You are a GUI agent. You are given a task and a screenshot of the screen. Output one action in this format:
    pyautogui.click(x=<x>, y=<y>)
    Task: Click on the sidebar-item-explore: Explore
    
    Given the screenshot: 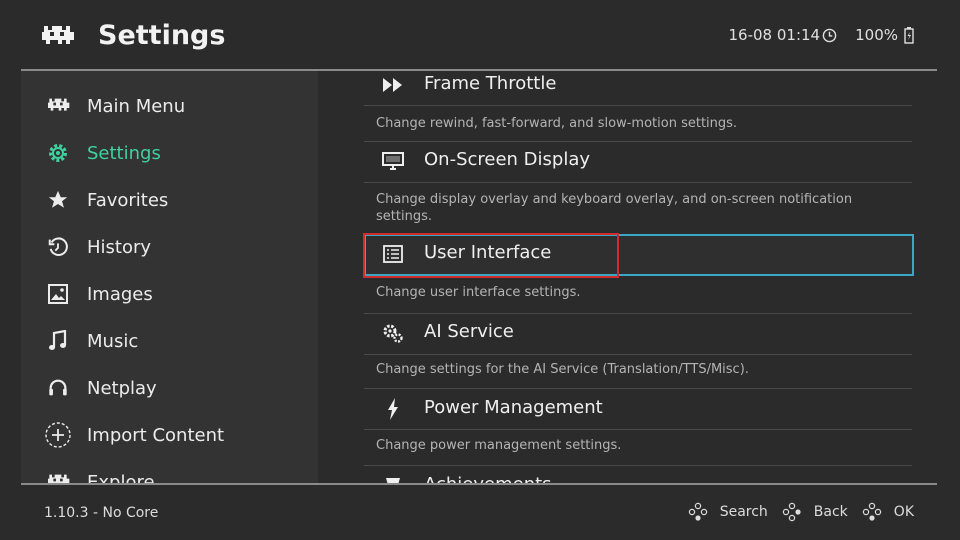 What is the action you would take?
    pyautogui.click(x=169, y=473)
    